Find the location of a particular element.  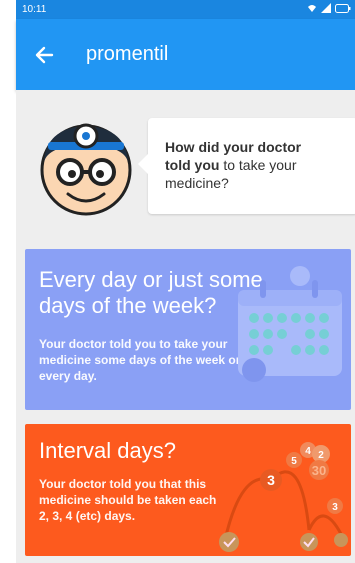

doctor-avatar-icon is located at coordinates (86, 169).